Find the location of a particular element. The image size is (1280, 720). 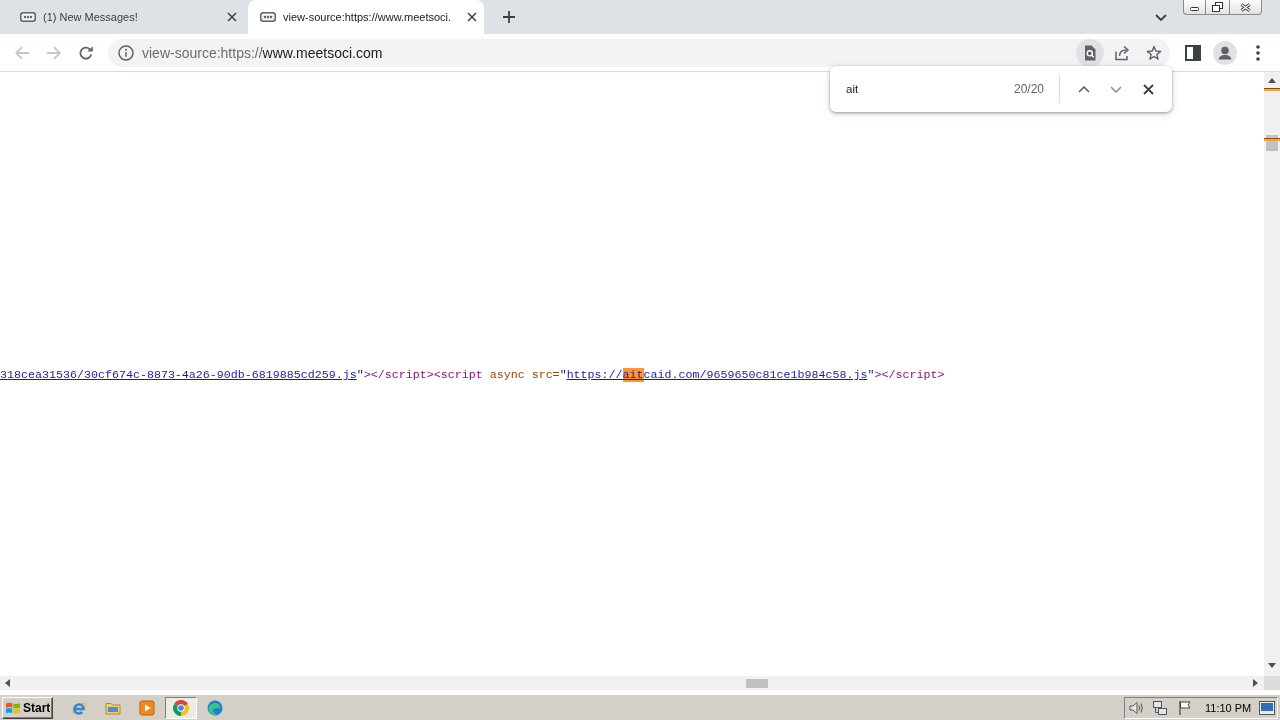

vertical-scrollbar is located at coordinates (1272, 374).